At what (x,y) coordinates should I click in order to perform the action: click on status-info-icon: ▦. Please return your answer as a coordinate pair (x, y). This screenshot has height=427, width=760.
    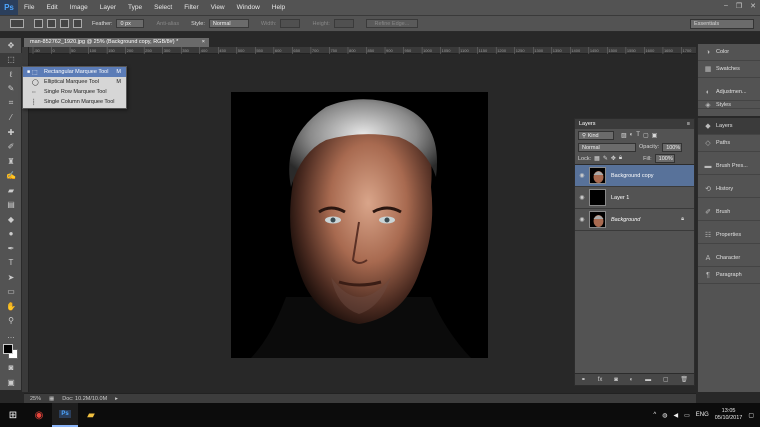
    Looking at the image, I should click on (51, 399).